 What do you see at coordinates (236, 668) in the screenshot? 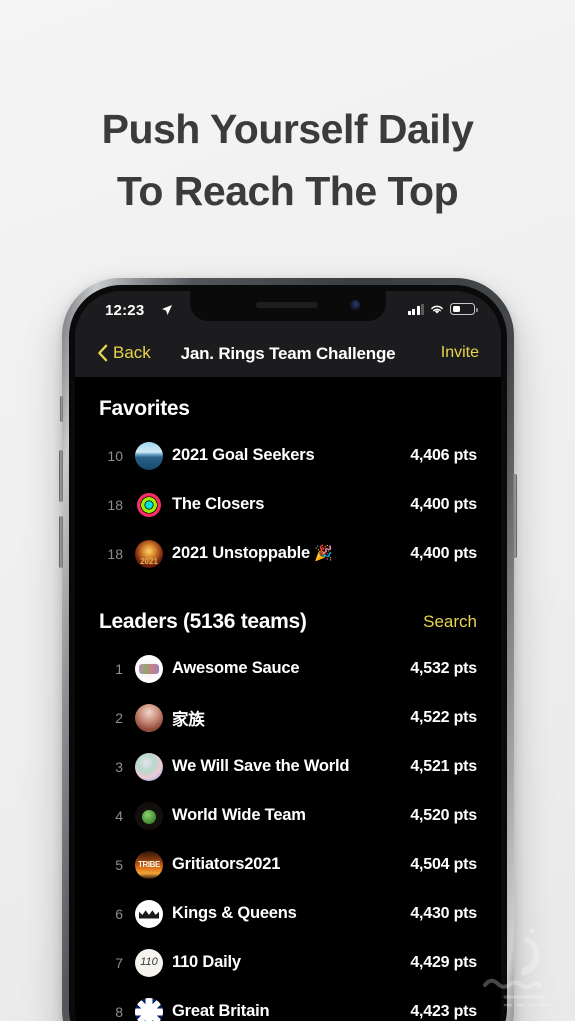
I see `team-name: Awesome Sauce` at bounding box center [236, 668].